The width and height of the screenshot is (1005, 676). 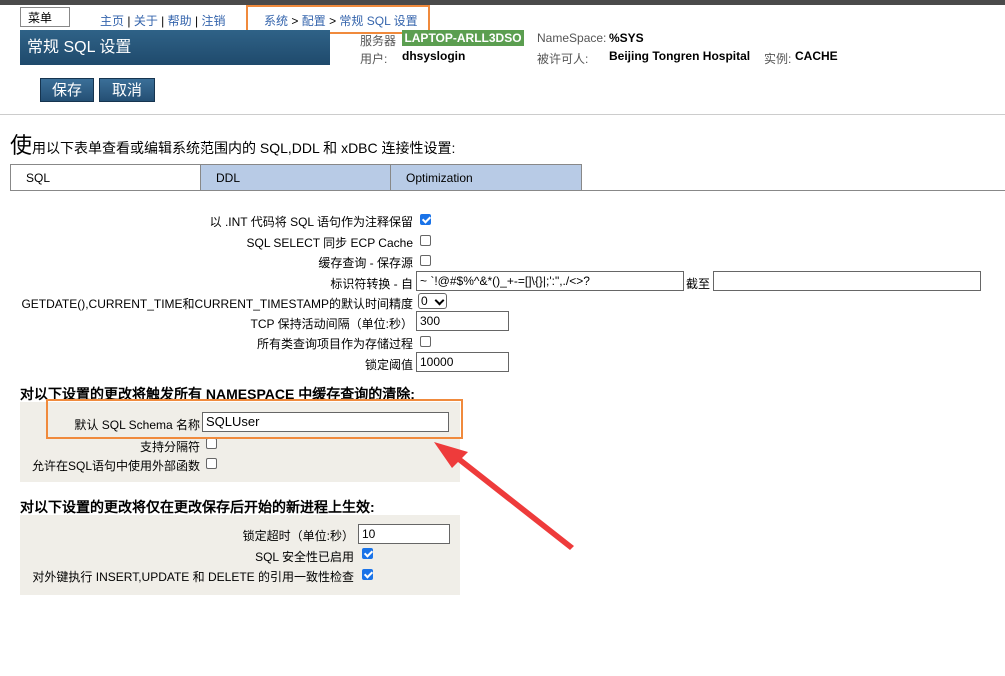 I want to click on cache-query-checkbox, so click(x=425, y=260).